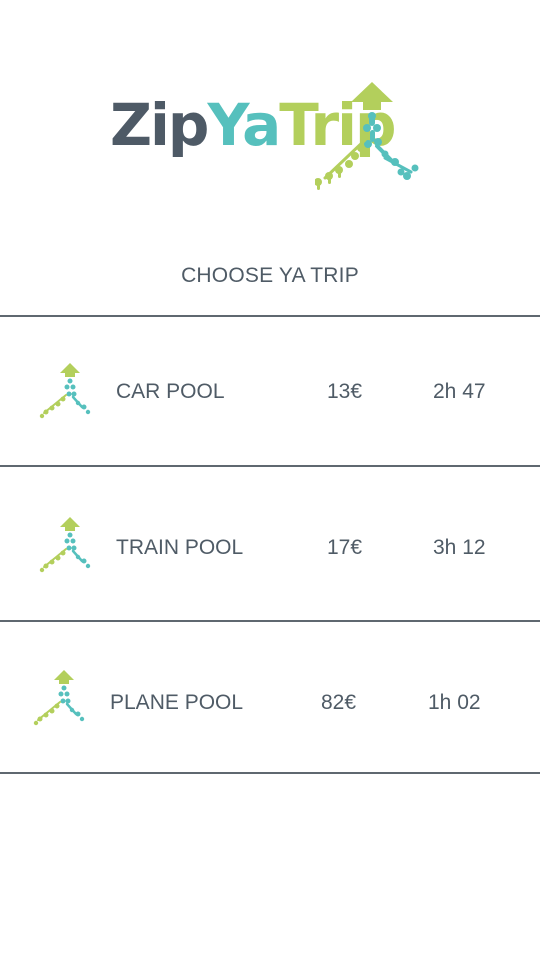 This screenshot has height=960, width=540. What do you see at coordinates (345, 391) in the screenshot?
I see `trip-price: 13€` at bounding box center [345, 391].